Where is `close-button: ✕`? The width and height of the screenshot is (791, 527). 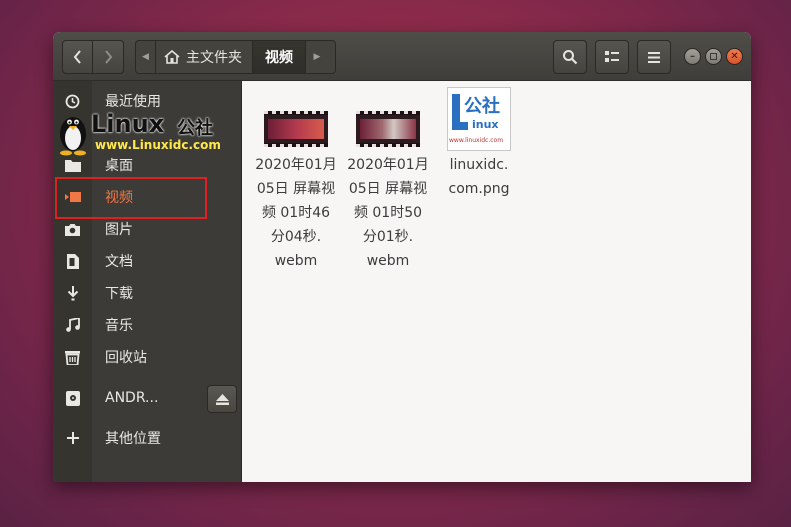
close-button: ✕ is located at coordinates (734, 56).